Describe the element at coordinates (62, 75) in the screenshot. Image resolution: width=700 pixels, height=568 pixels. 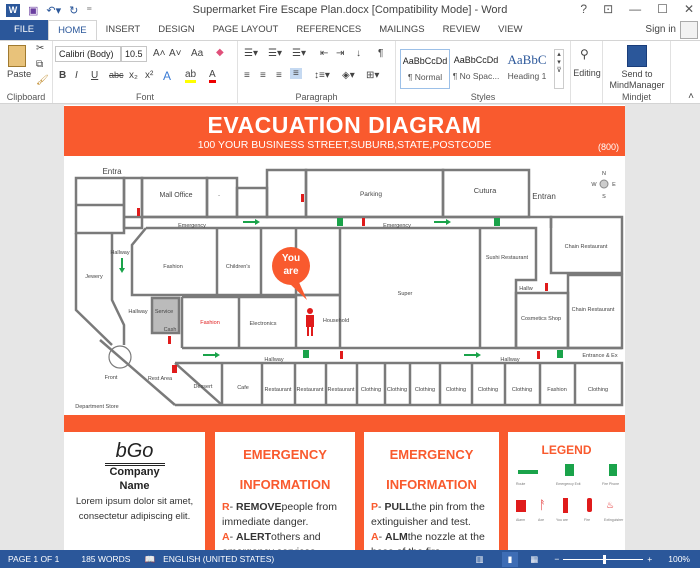
I see `bold-button: B` at that location.